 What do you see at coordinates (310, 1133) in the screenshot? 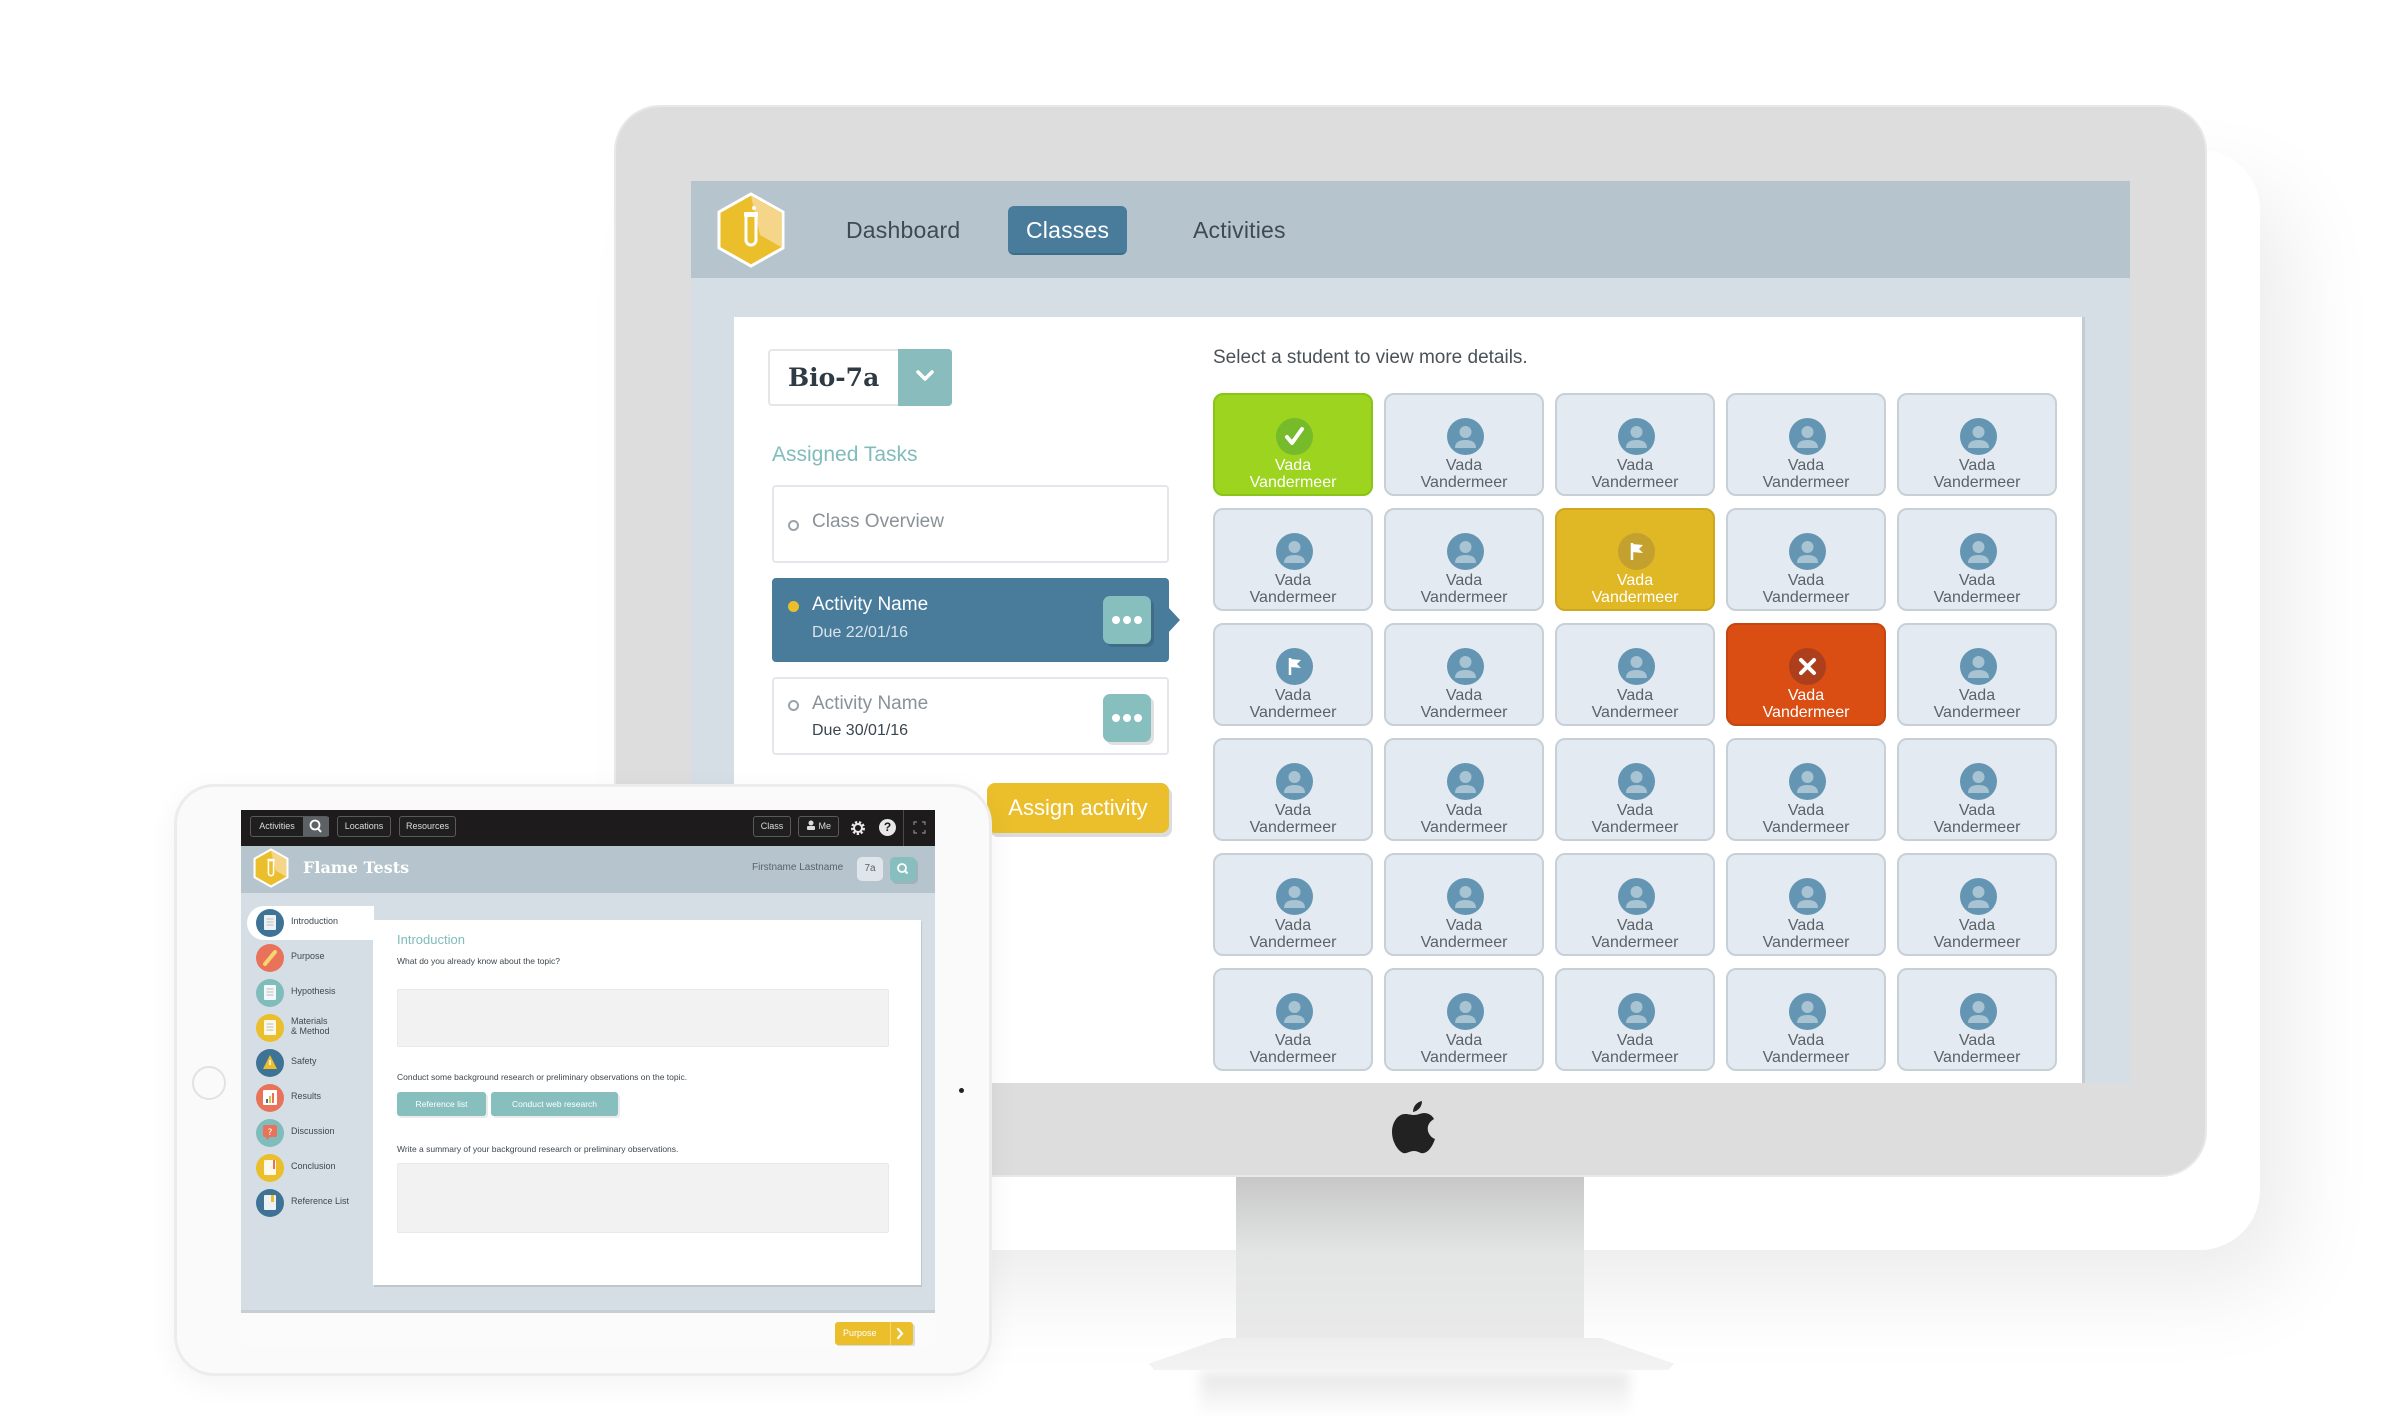
I see `section-nav-discussion: ? Discussion` at bounding box center [310, 1133].